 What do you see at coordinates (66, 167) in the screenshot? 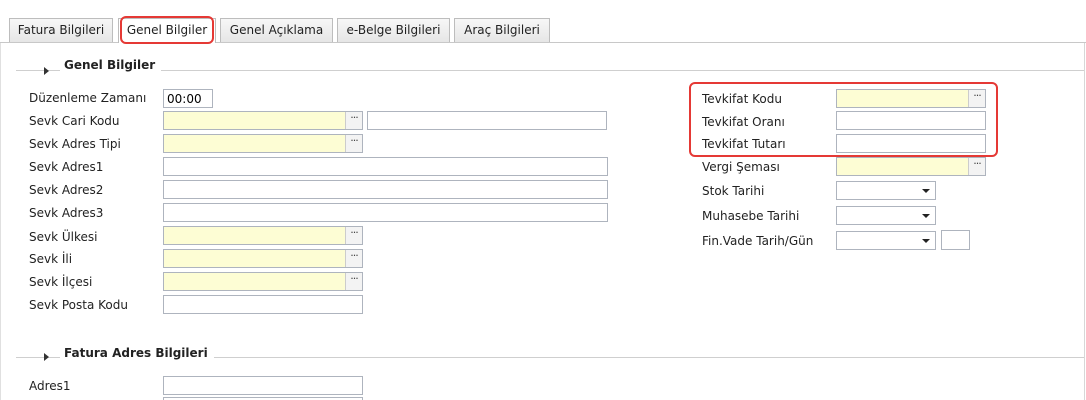
I see `label-sevk-adres1: Sevk Adres1` at bounding box center [66, 167].